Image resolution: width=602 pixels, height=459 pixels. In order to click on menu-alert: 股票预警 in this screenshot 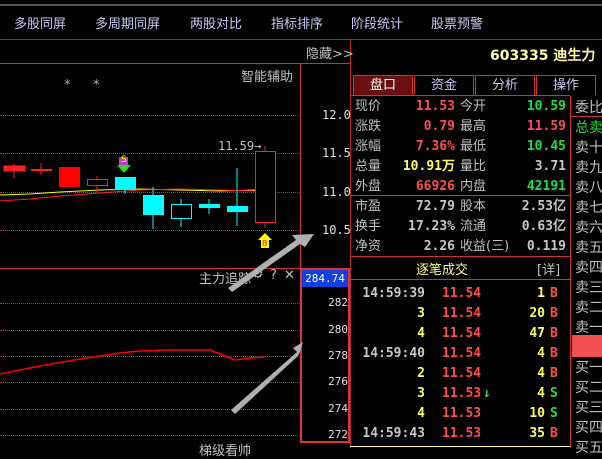, I will do `click(457, 22)`.